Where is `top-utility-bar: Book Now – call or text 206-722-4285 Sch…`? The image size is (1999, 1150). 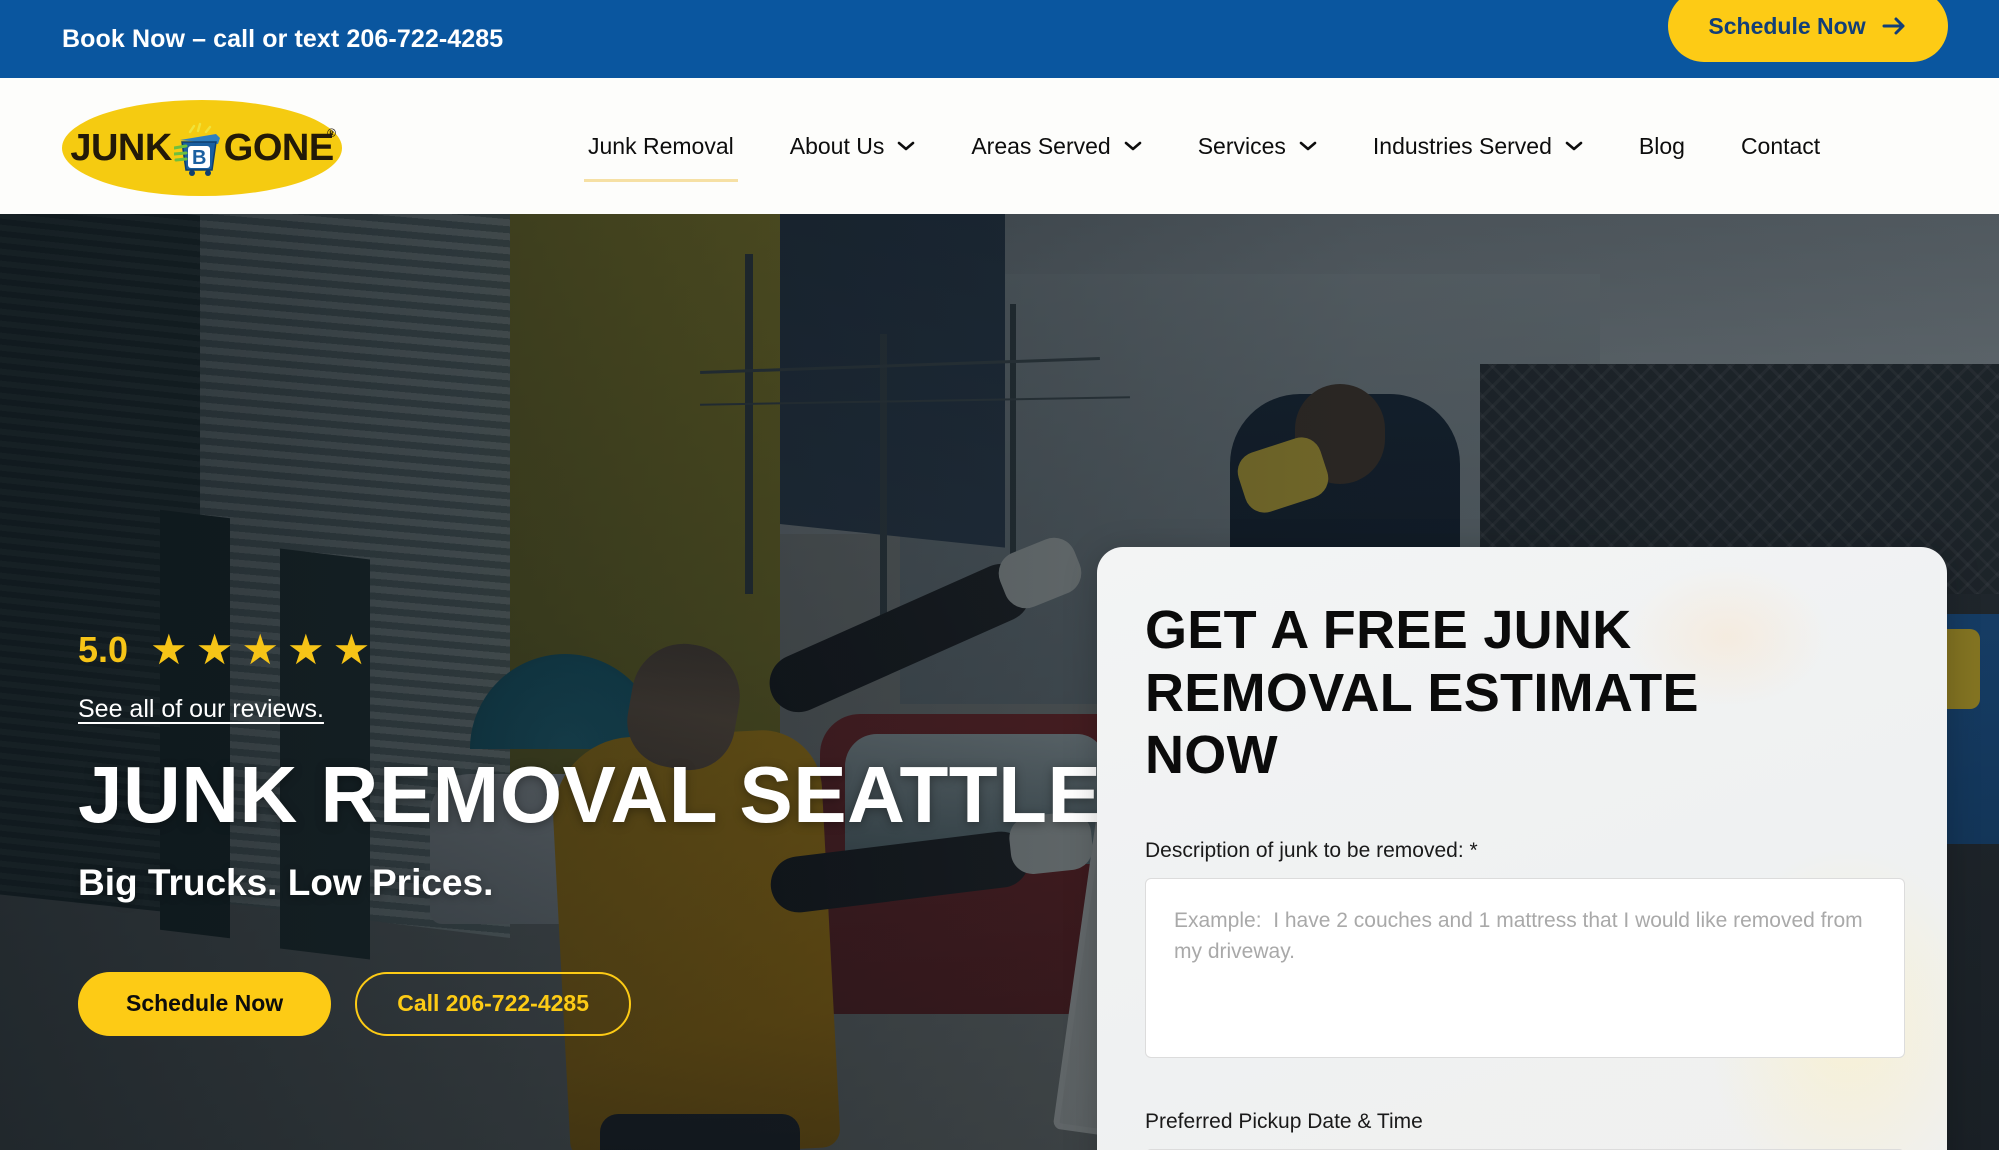
top-utility-bar: Book Now – call or text 206-722-4285 Sch… is located at coordinates (999, 39).